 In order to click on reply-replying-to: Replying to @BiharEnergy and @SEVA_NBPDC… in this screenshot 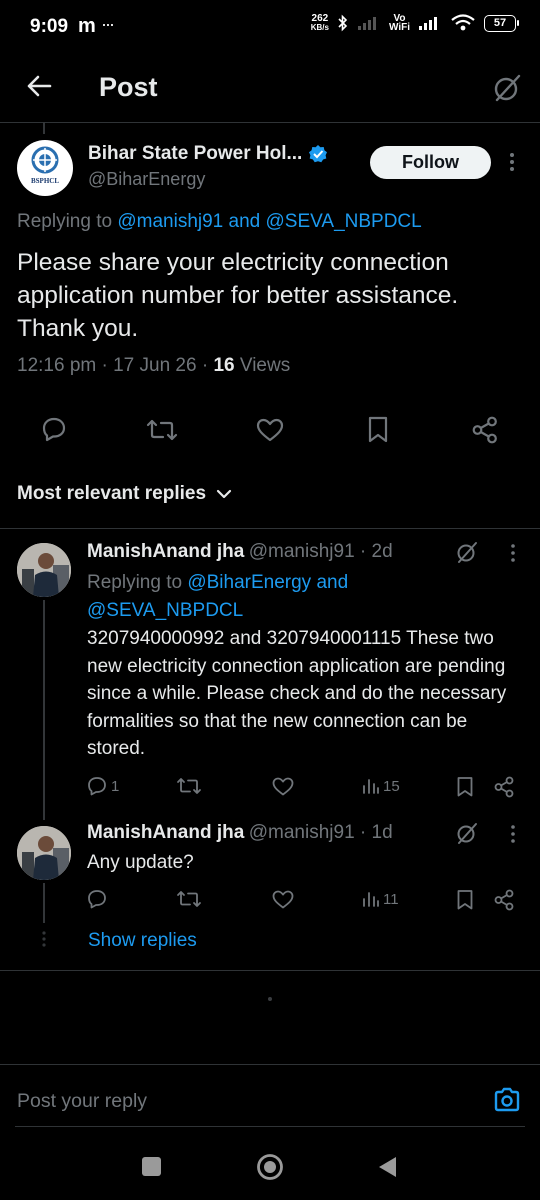, I will do `click(217, 596)`.